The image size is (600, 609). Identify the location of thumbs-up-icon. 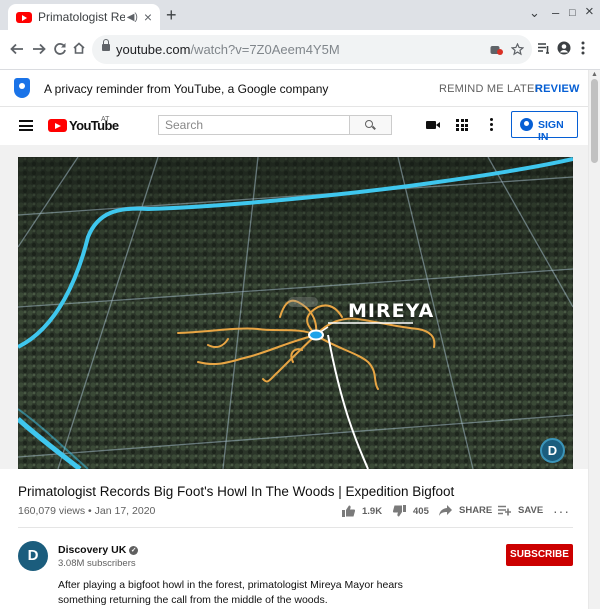
(348, 511).